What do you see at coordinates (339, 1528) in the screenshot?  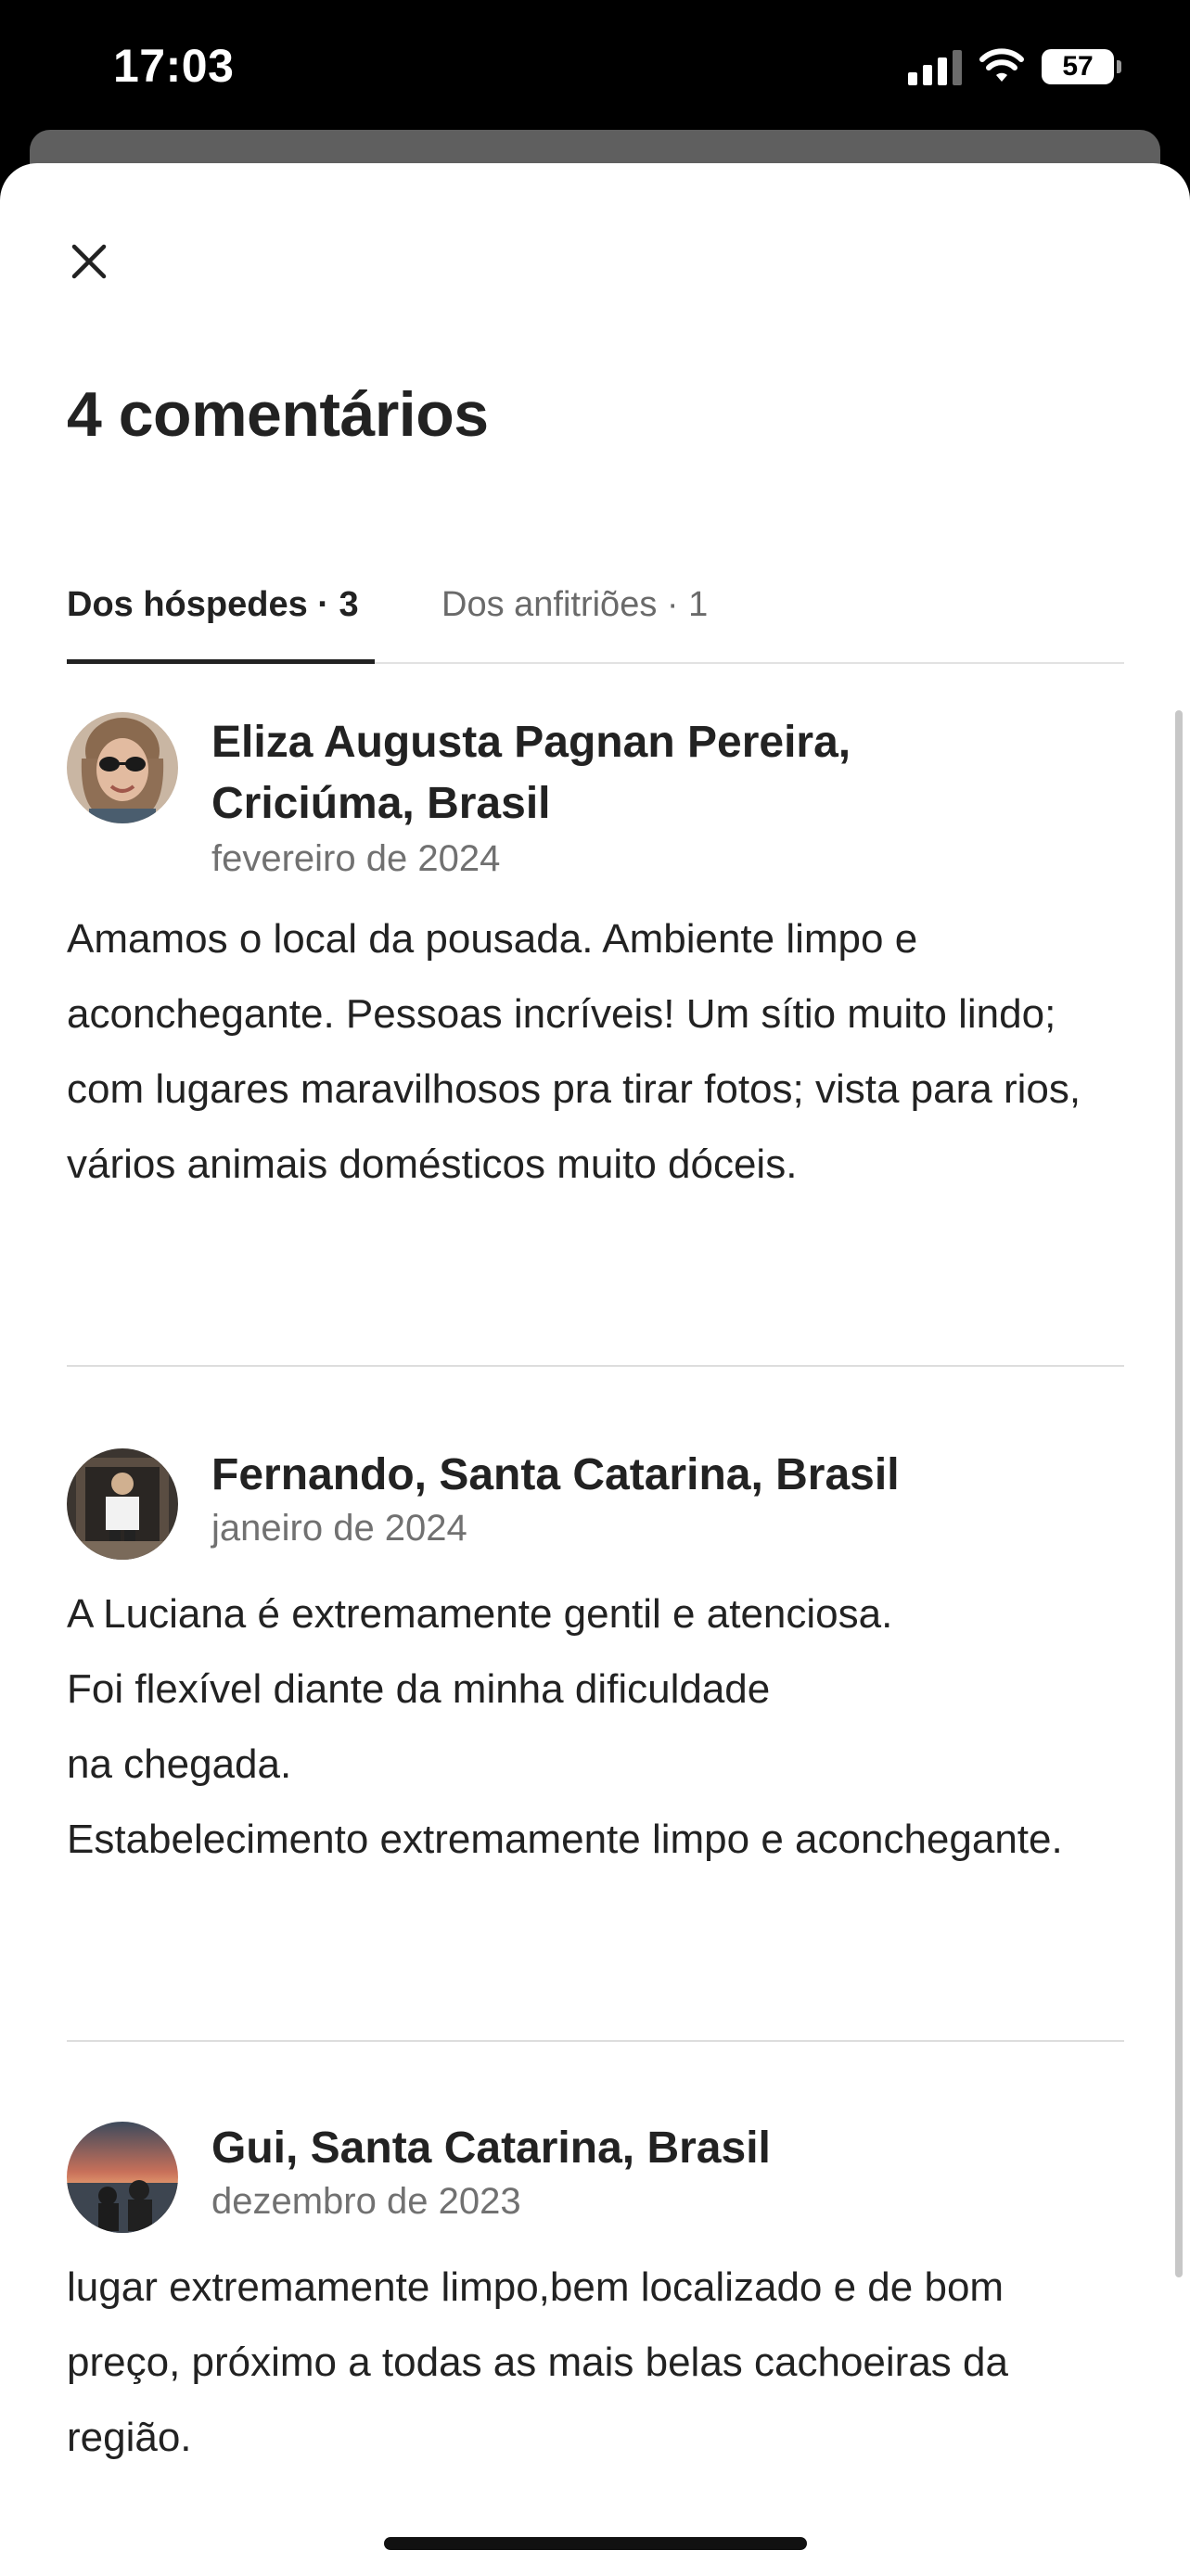 I see `review-date: janeiro de 2024` at bounding box center [339, 1528].